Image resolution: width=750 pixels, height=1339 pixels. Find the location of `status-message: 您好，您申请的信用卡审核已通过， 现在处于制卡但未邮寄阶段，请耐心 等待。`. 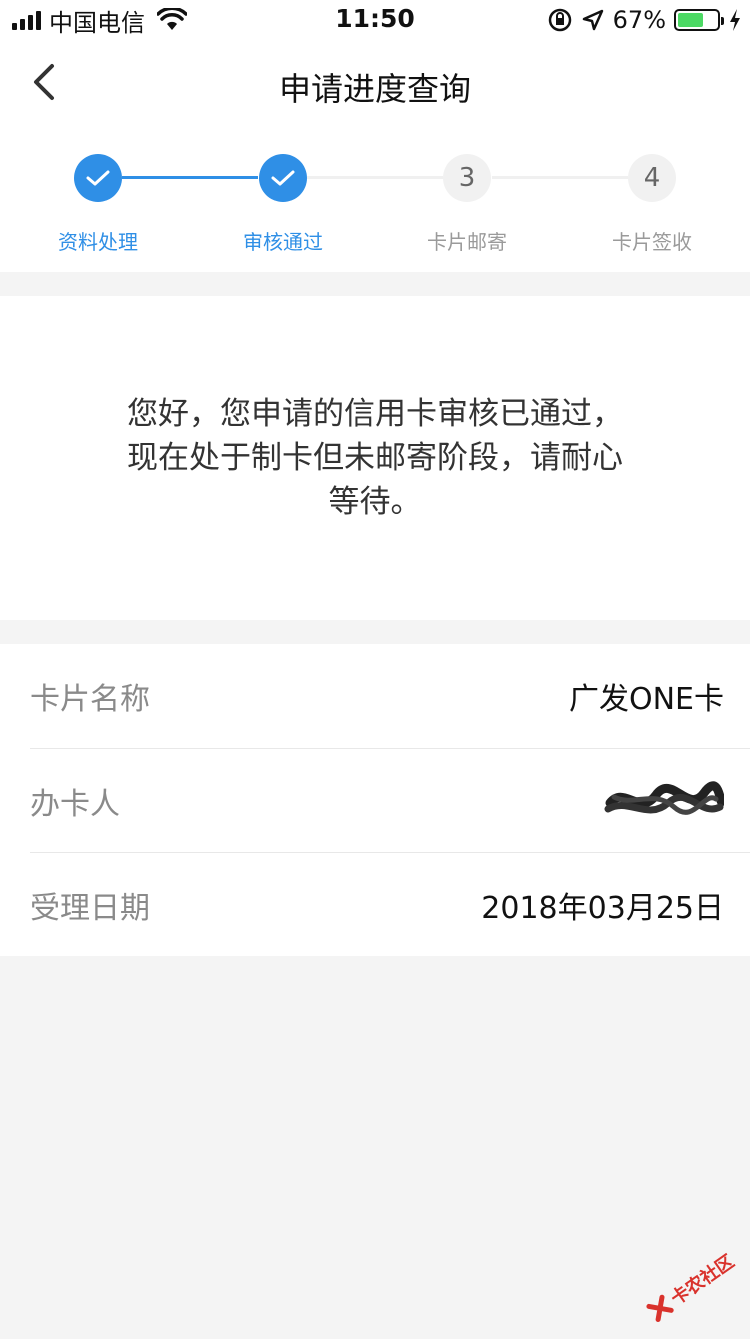

status-message: 您好，您申请的信用卡审核已通过， 现在处于制卡但未邮寄阶段，请耐心 等待。 is located at coordinates (375, 458).